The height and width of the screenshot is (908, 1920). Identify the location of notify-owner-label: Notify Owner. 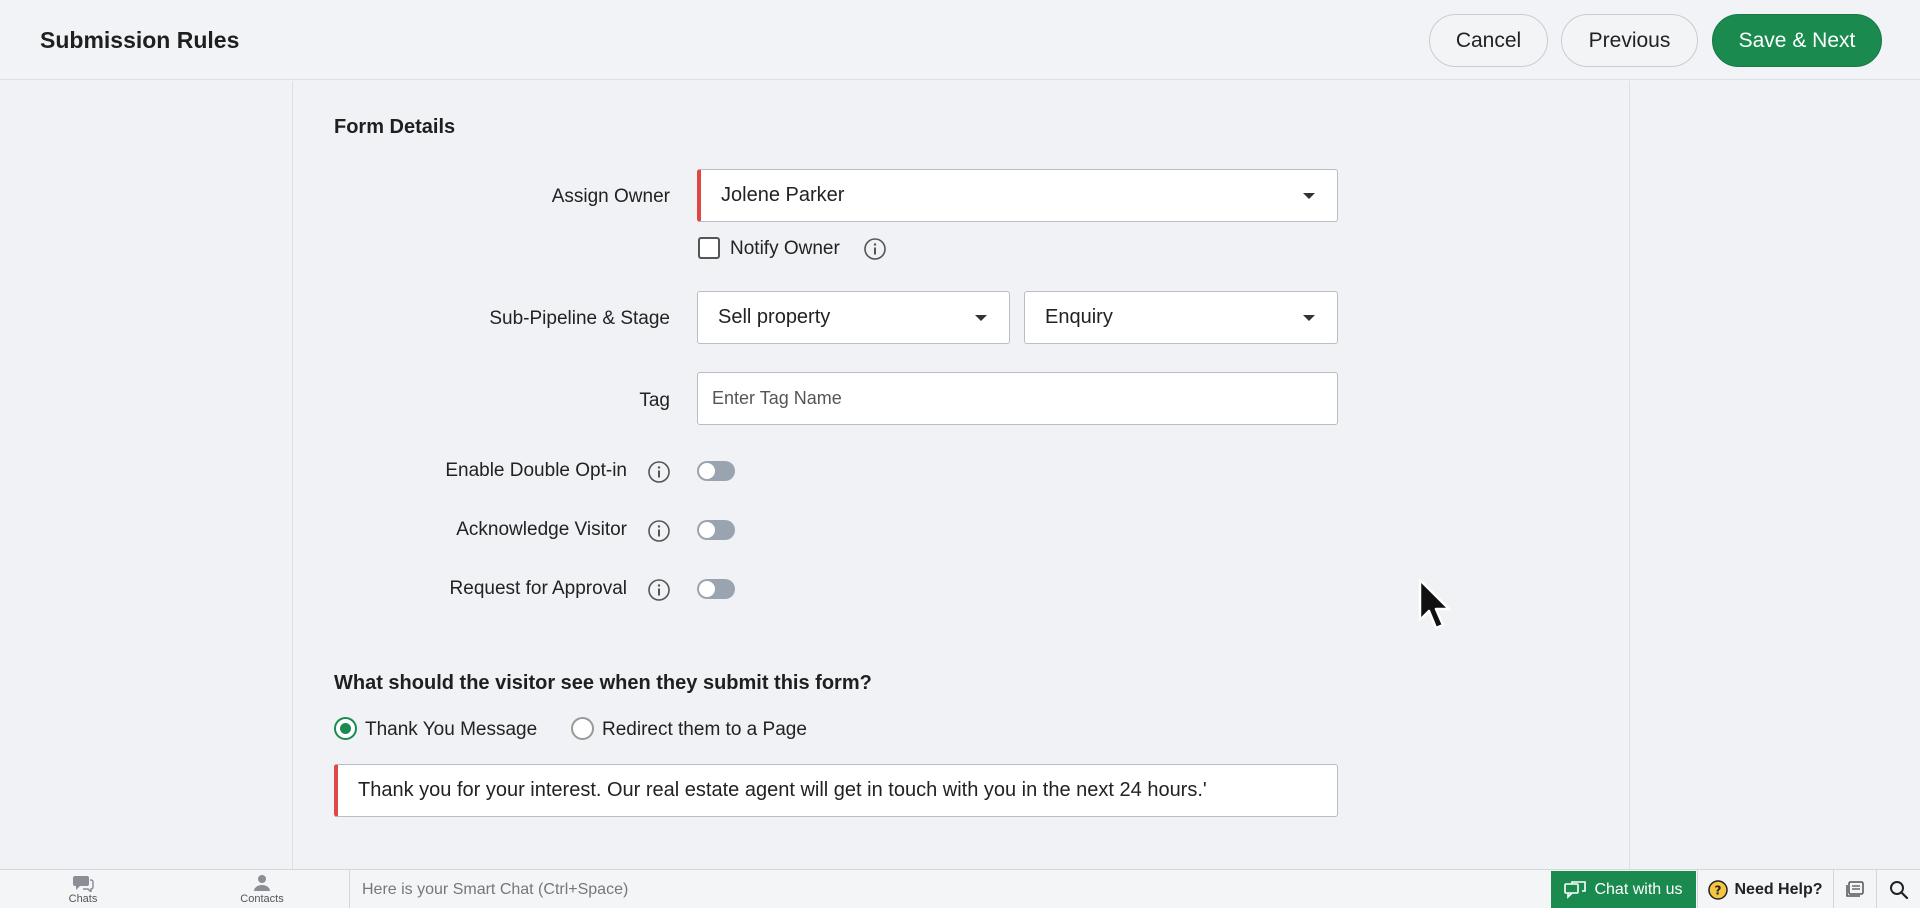
(785, 248).